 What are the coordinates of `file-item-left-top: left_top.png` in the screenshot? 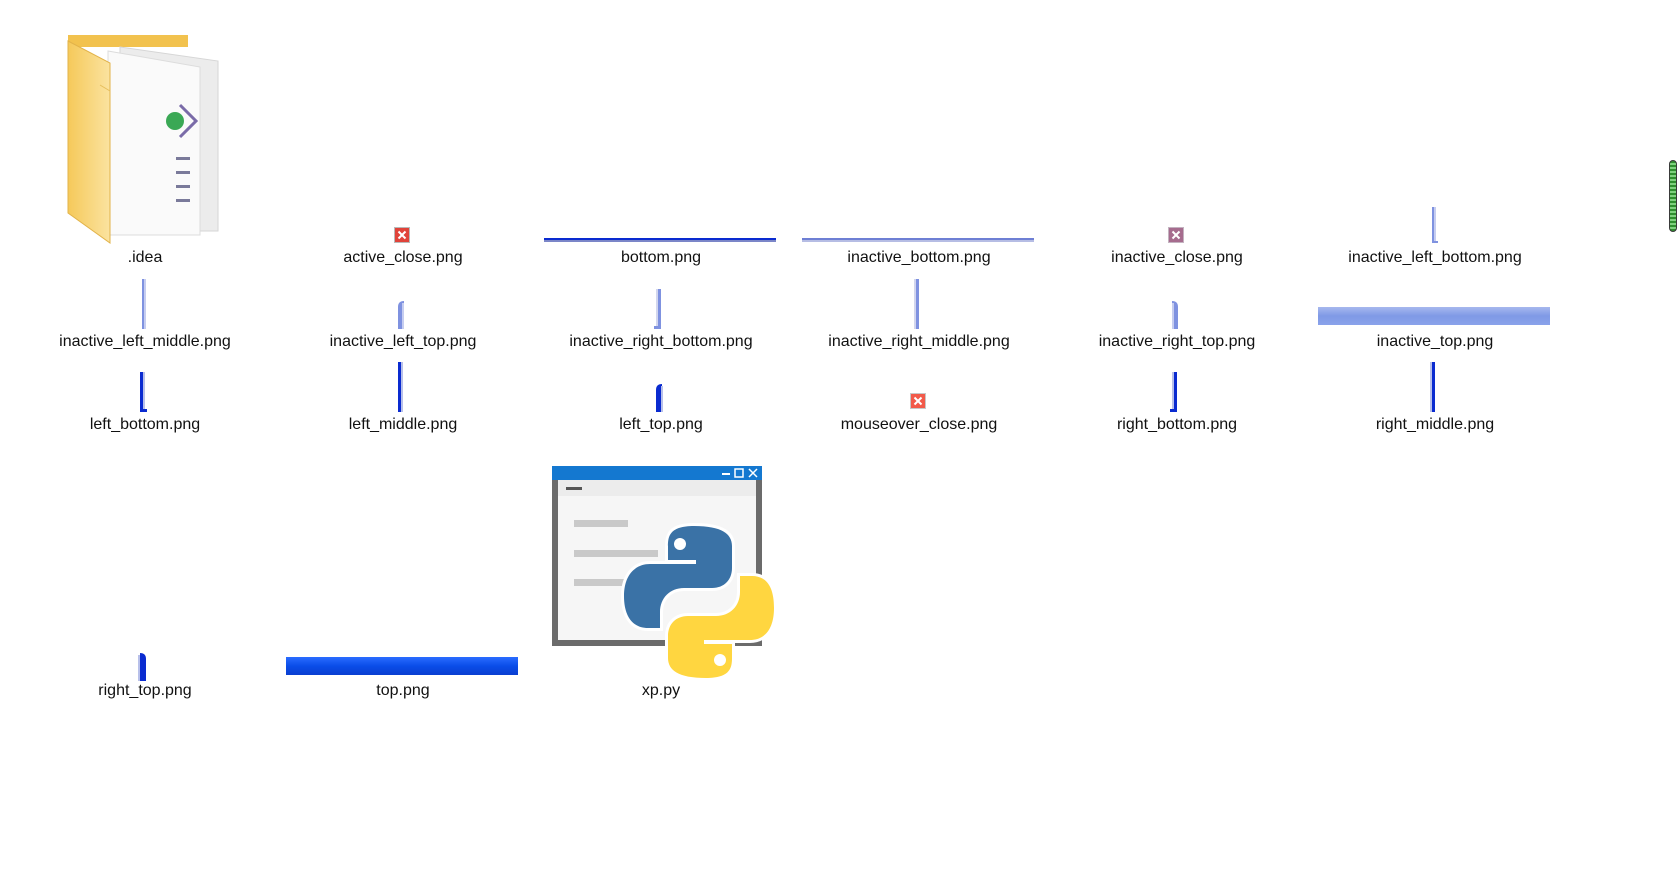 It's located at (661, 399).